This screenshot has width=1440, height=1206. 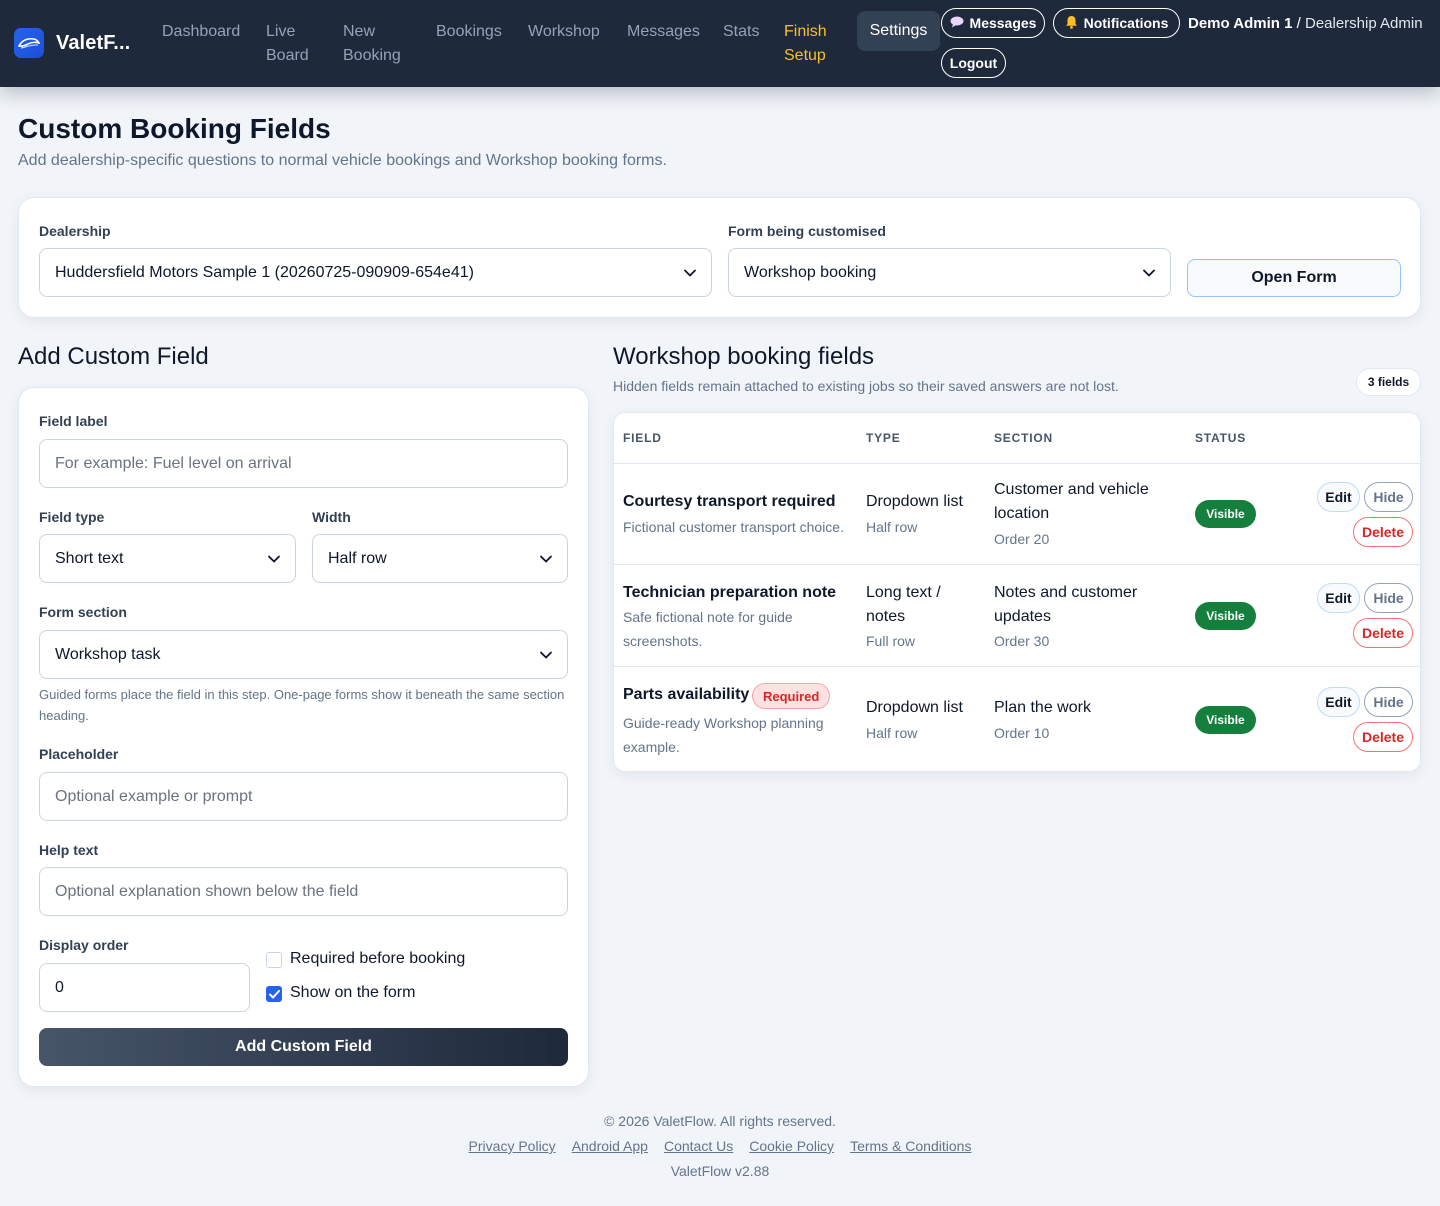 What do you see at coordinates (1022, 539) in the screenshot?
I see `field-order: Order 20` at bounding box center [1022, 539].